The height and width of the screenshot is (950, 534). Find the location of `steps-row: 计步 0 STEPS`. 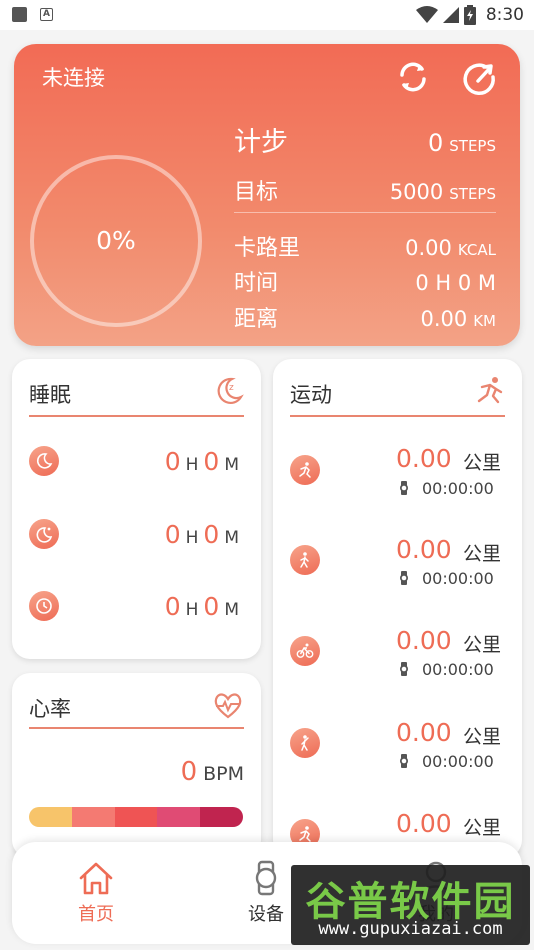

steps-row: 计步 0 STEPS is located at coordinates (365, 139).